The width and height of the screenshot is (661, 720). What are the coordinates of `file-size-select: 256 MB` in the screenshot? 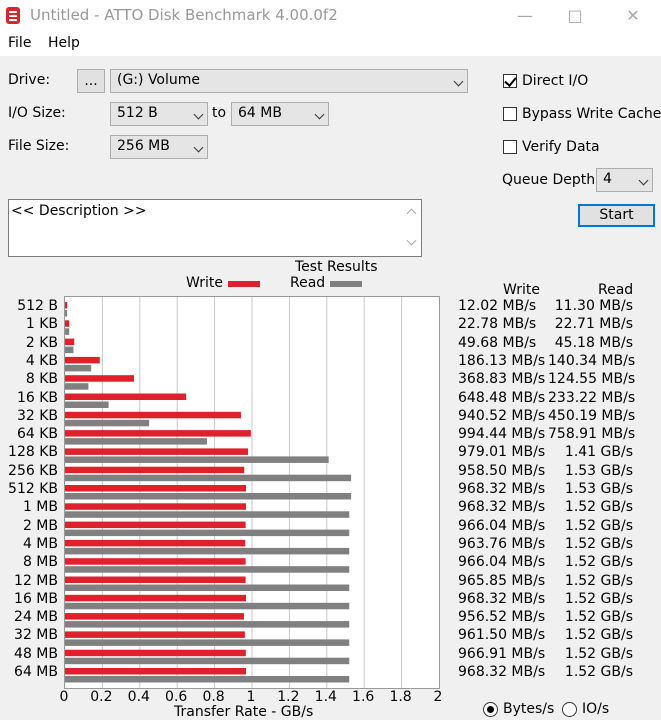 It's located at (159, 147).